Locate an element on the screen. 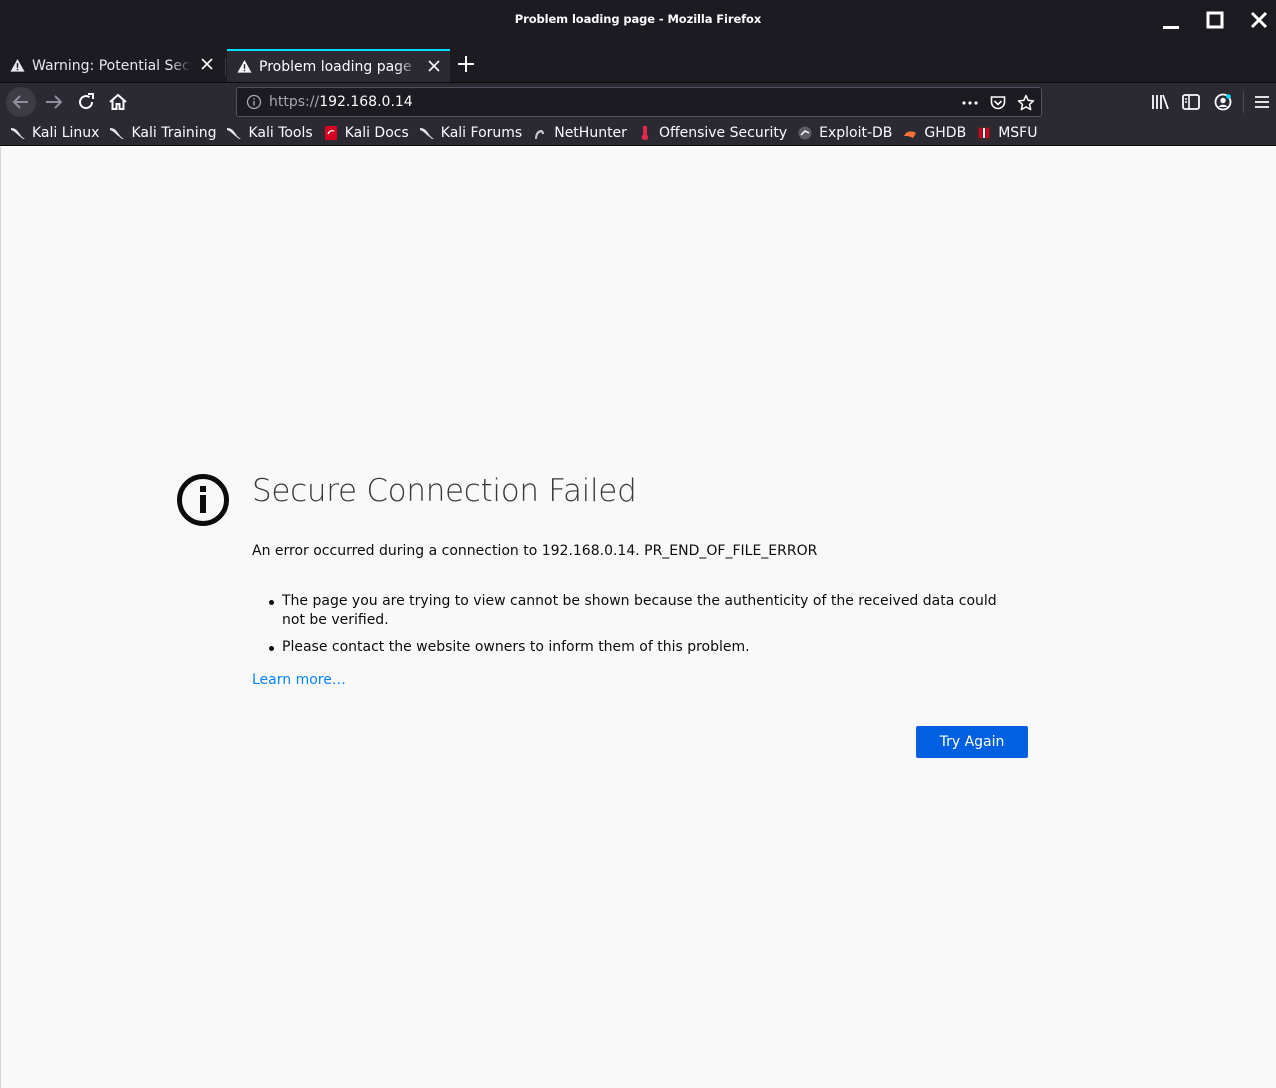 This screenshot has height=1088, width=1276. page-actions-icon is located at coordinates (970, 103).